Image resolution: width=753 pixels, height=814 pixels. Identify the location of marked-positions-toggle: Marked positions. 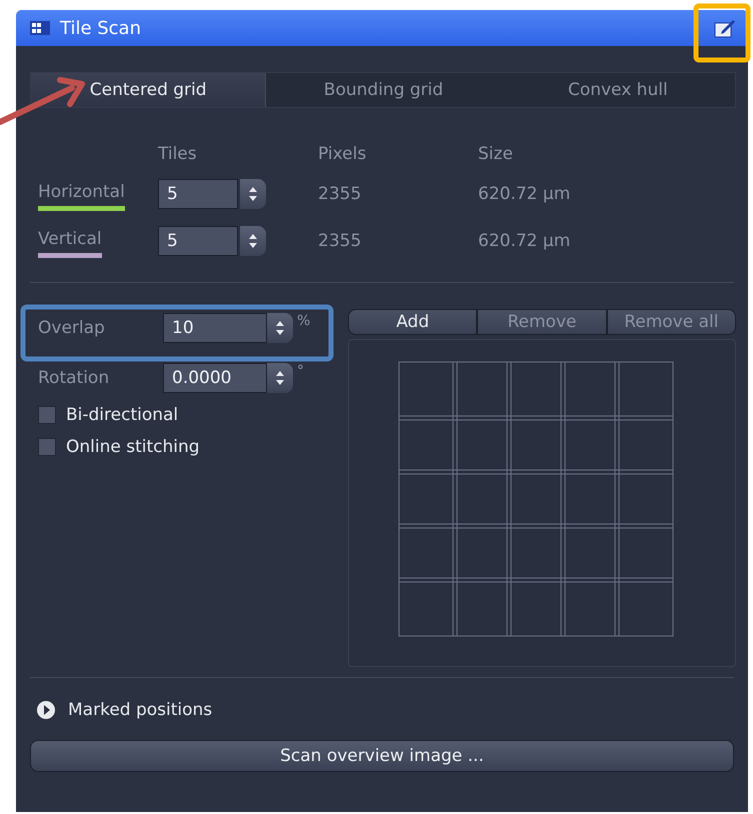
(124, 710).